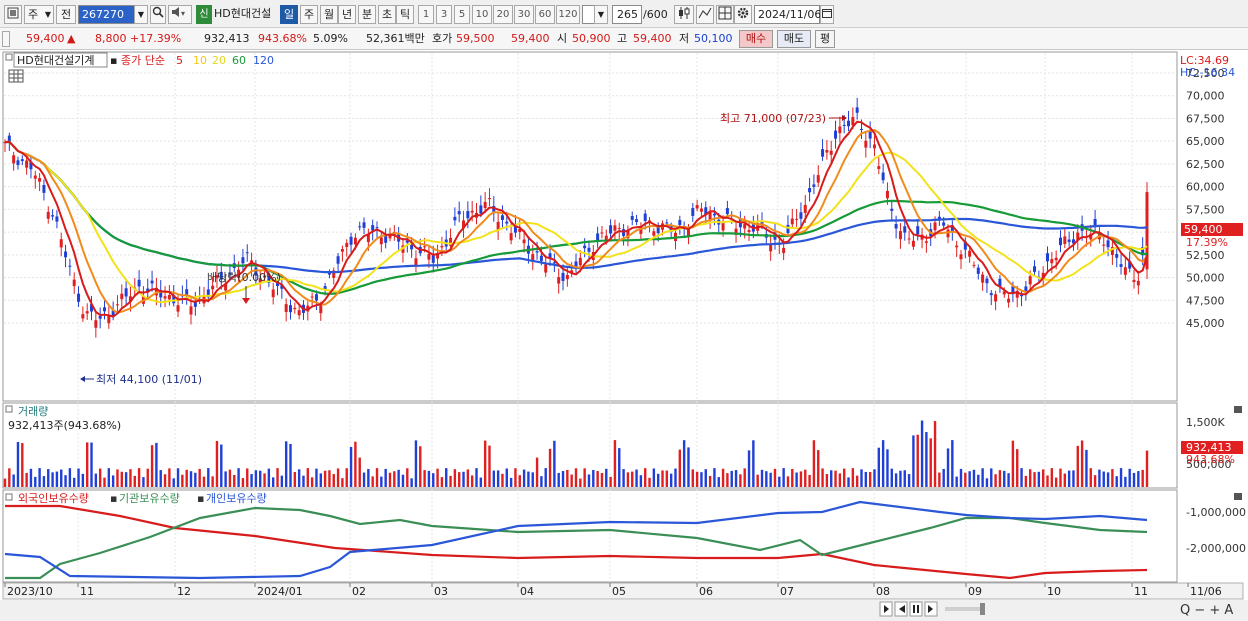 This screenshot has width=1248, height=621. I want to click on interval-button: 10, so click(482, 14).